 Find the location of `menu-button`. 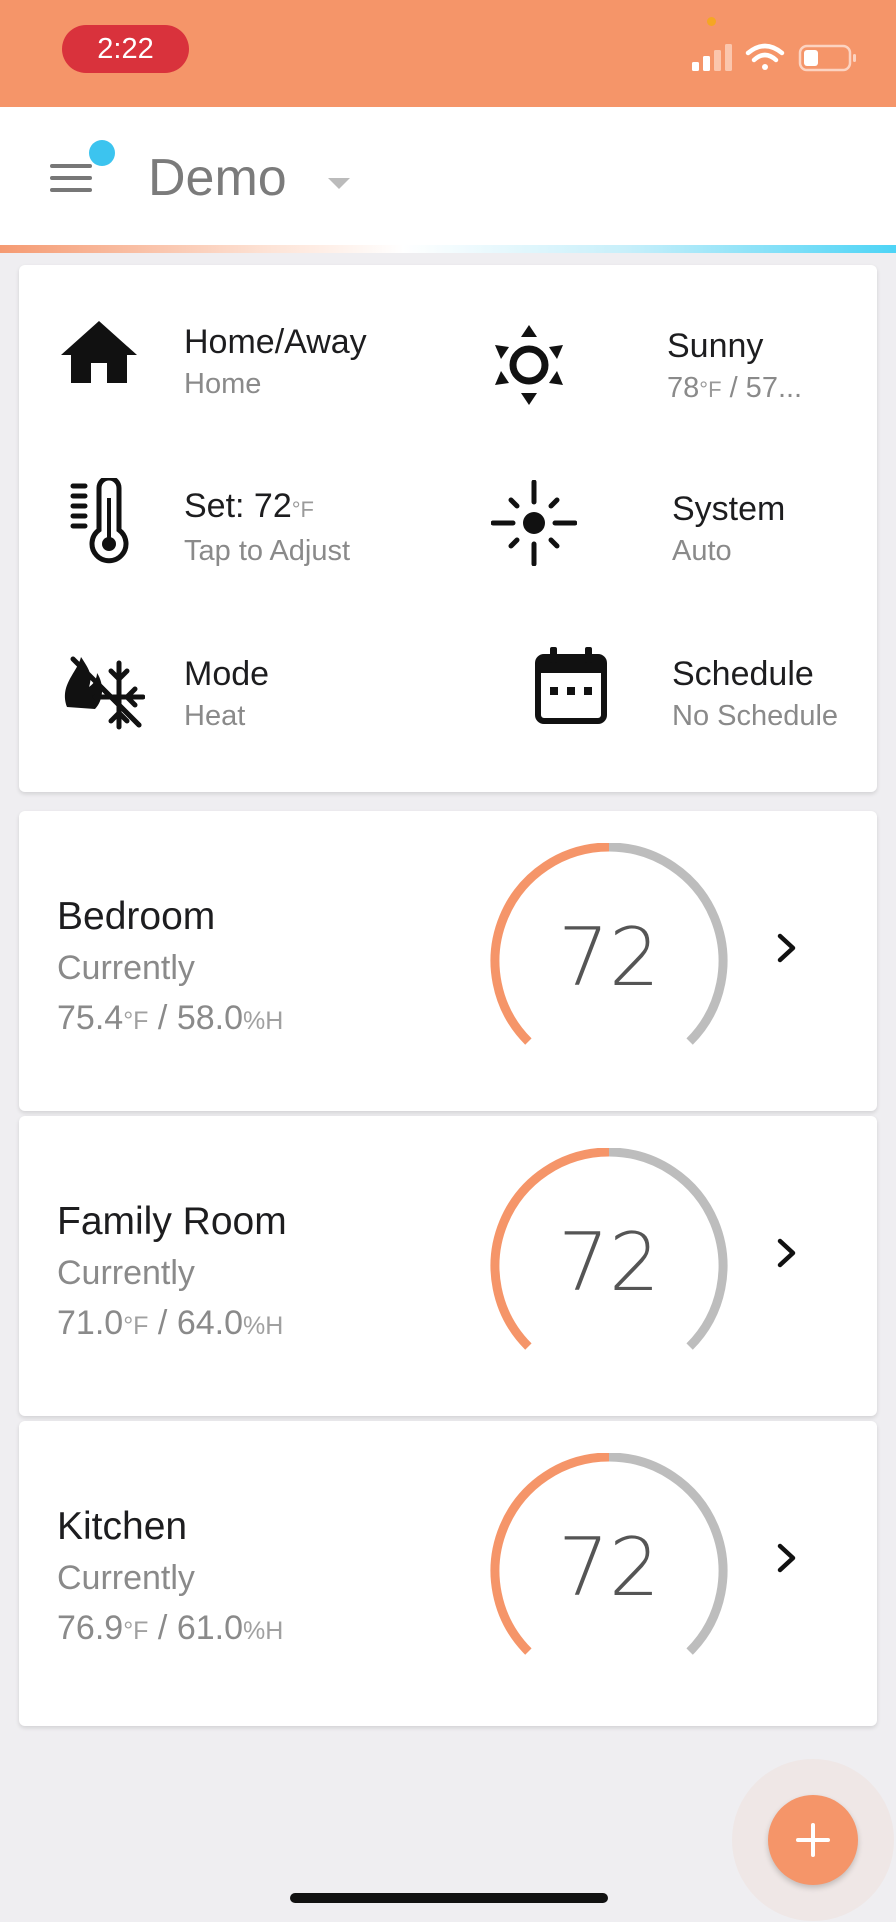

menu-button is located at coordinates (73, 181).